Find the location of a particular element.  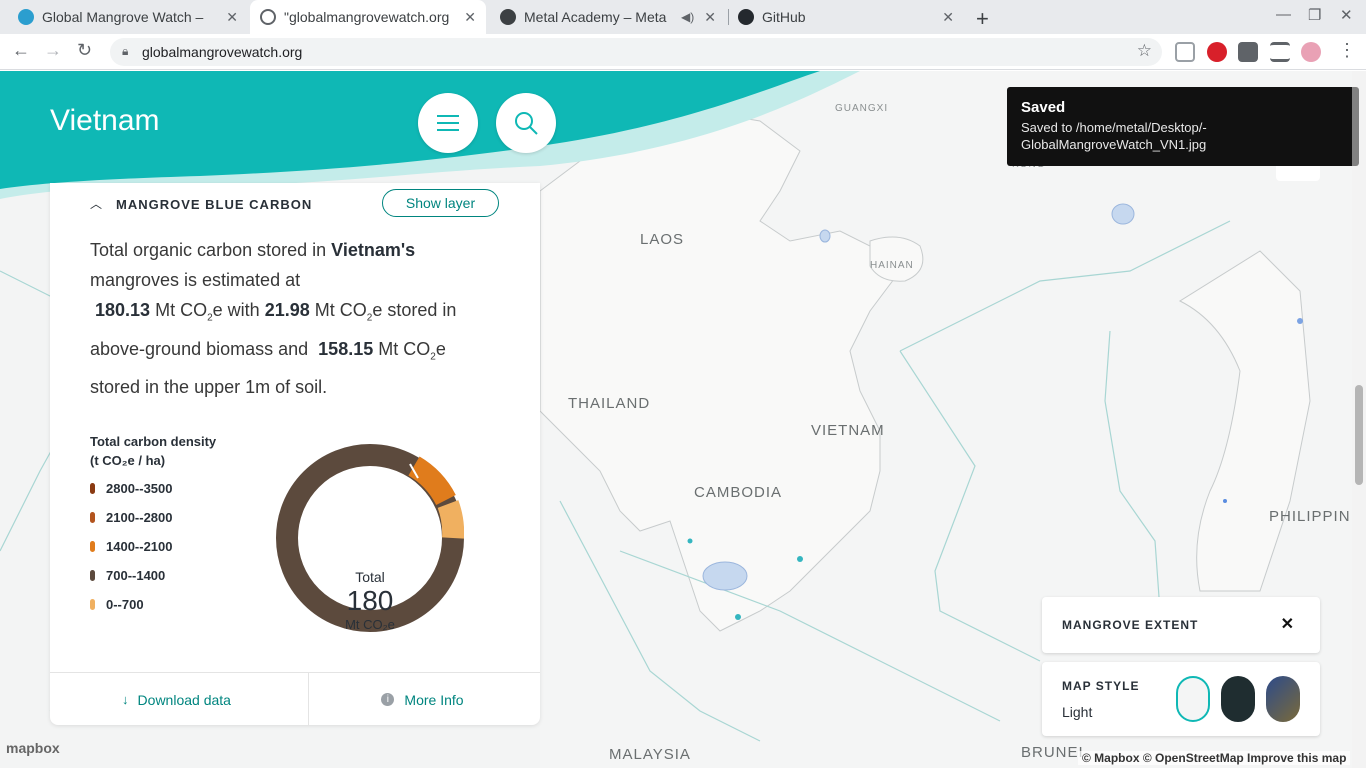

donut-segment-light is located at coordinates (450, 519).